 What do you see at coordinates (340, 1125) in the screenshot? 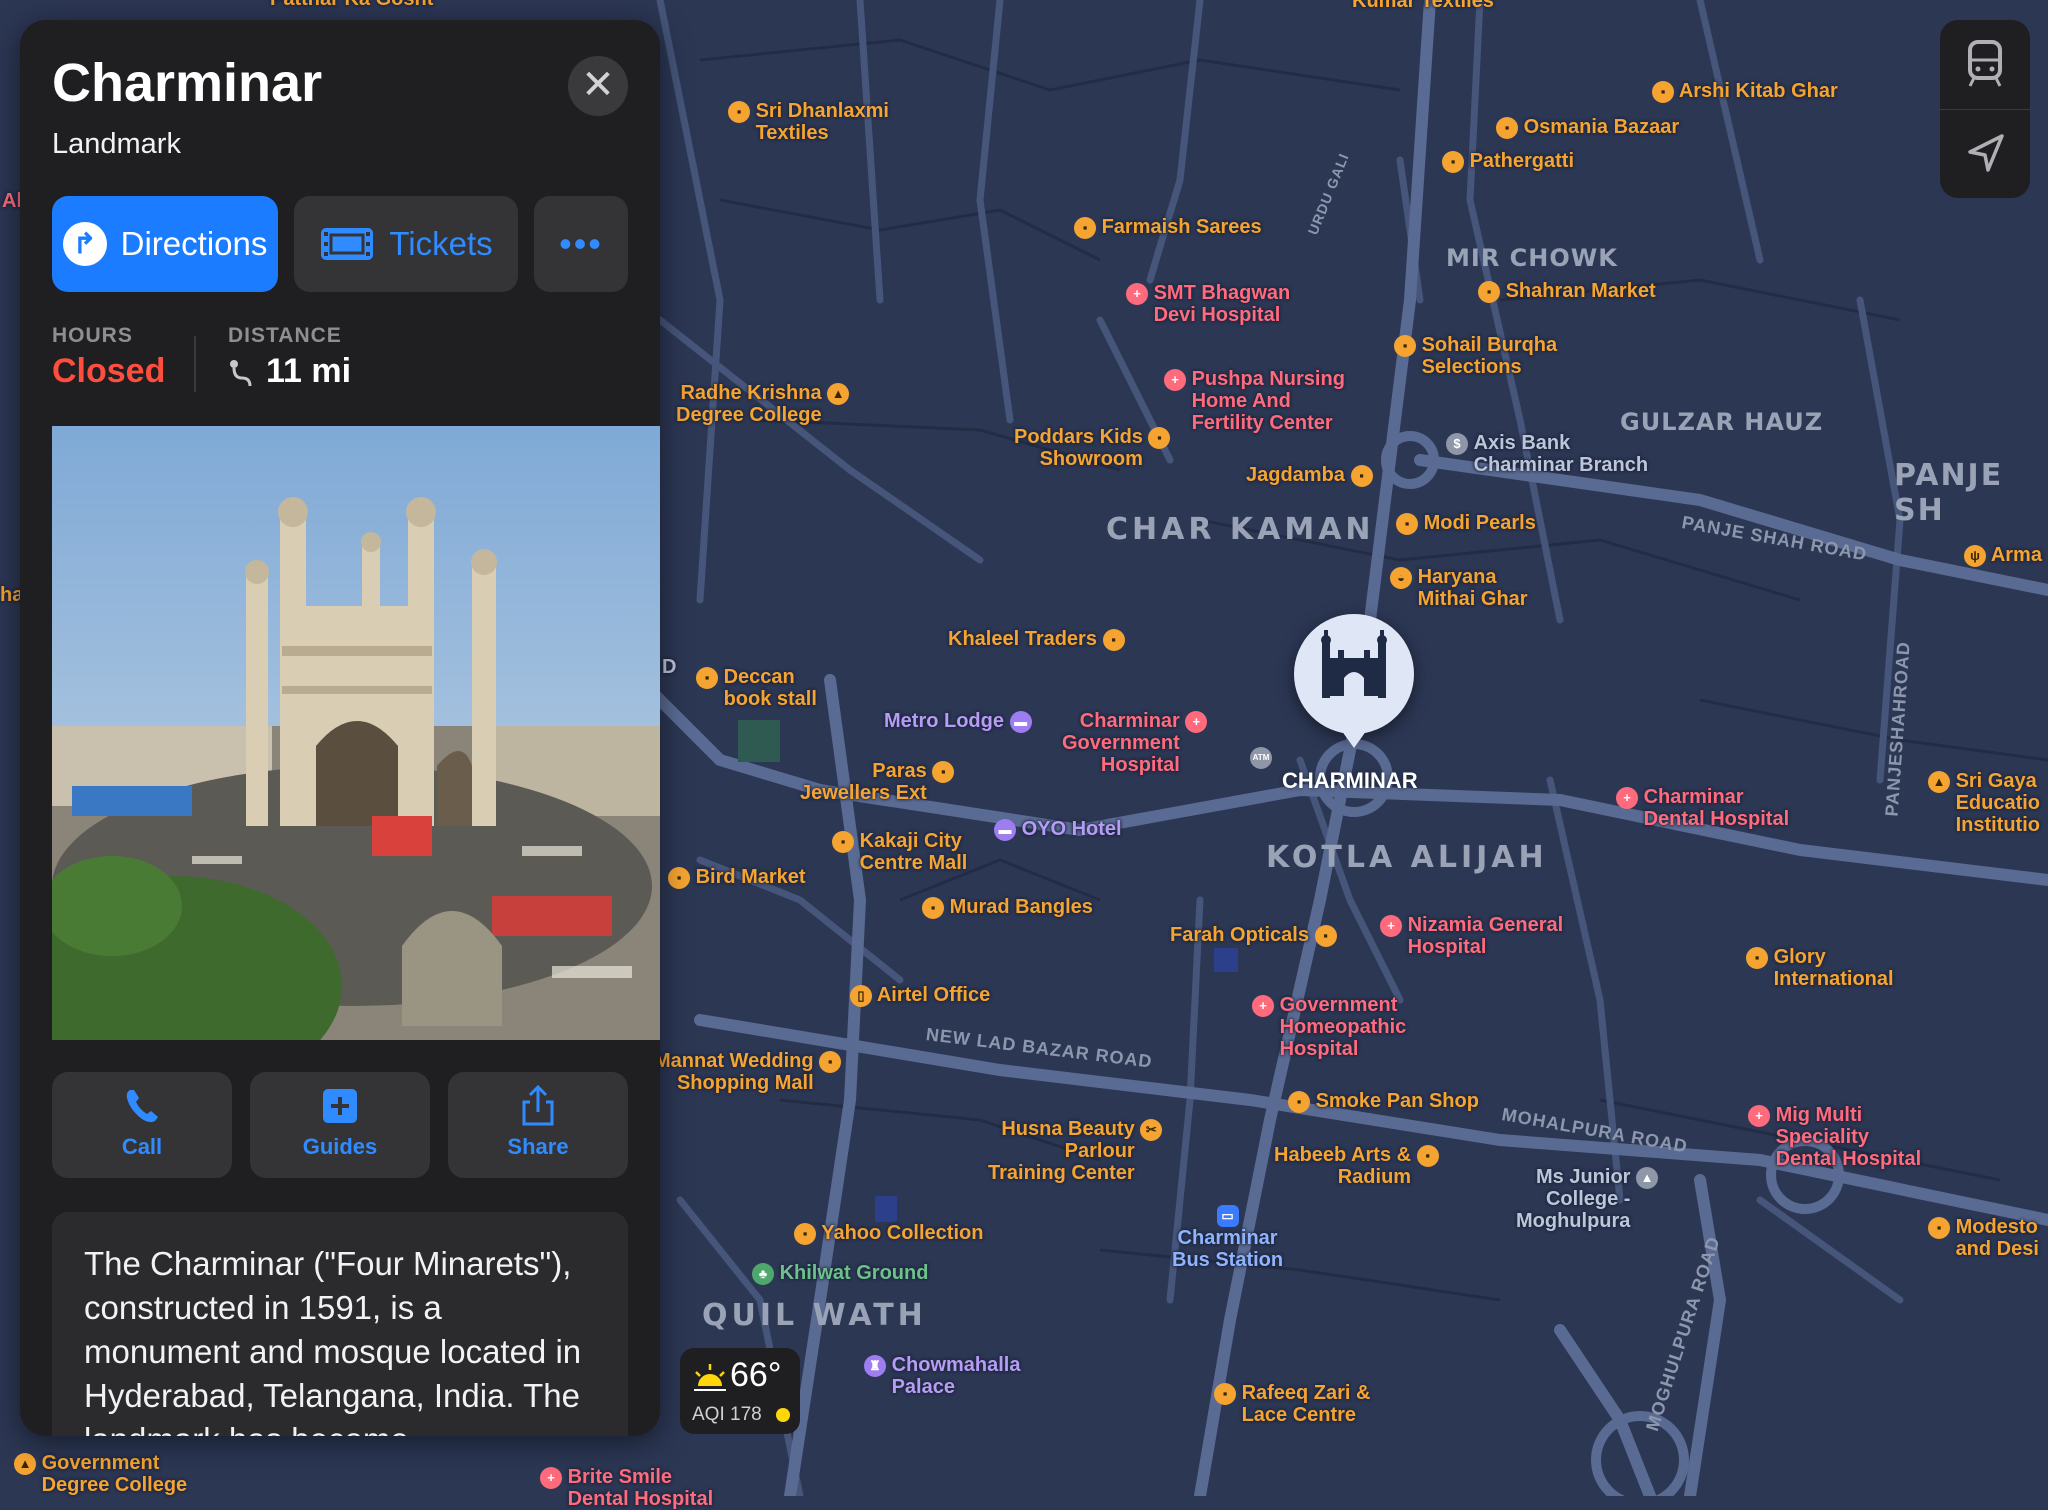
I see `guides-button: Guides` at bounding box center [340, 1125].